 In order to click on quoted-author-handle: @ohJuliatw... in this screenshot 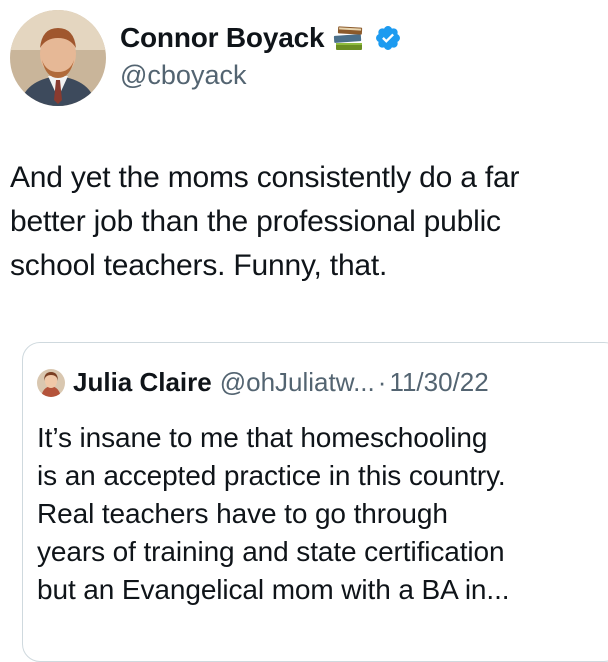, I will do `click(297, 382)`.